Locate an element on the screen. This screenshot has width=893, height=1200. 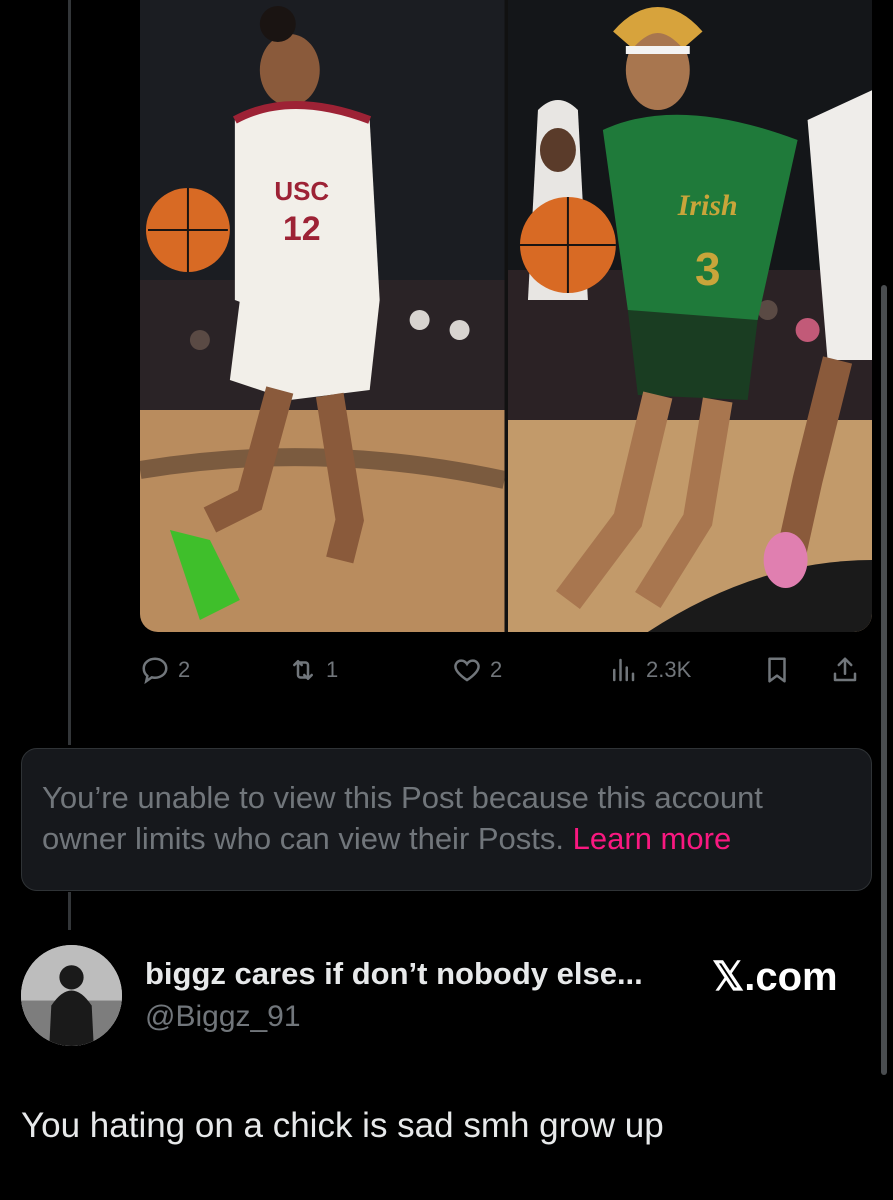
x-logo: 𝕏.com is located at coordinates (775, 977).